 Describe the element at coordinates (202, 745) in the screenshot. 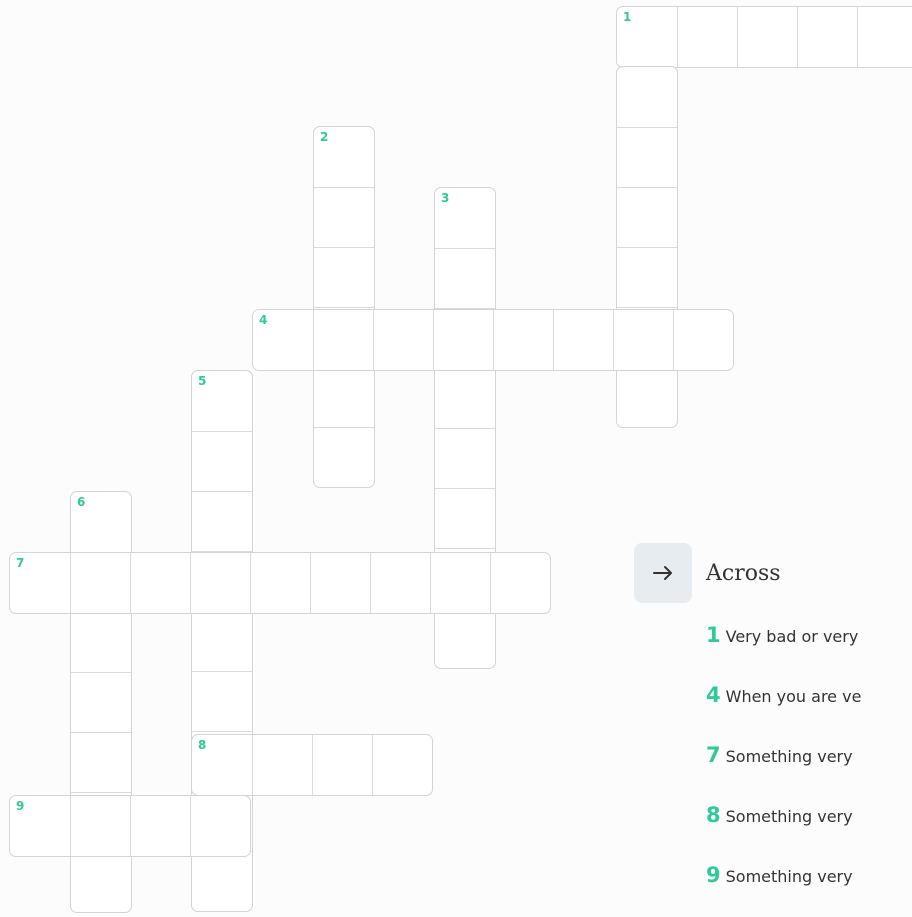

I see `clue-number: 8` at that location.